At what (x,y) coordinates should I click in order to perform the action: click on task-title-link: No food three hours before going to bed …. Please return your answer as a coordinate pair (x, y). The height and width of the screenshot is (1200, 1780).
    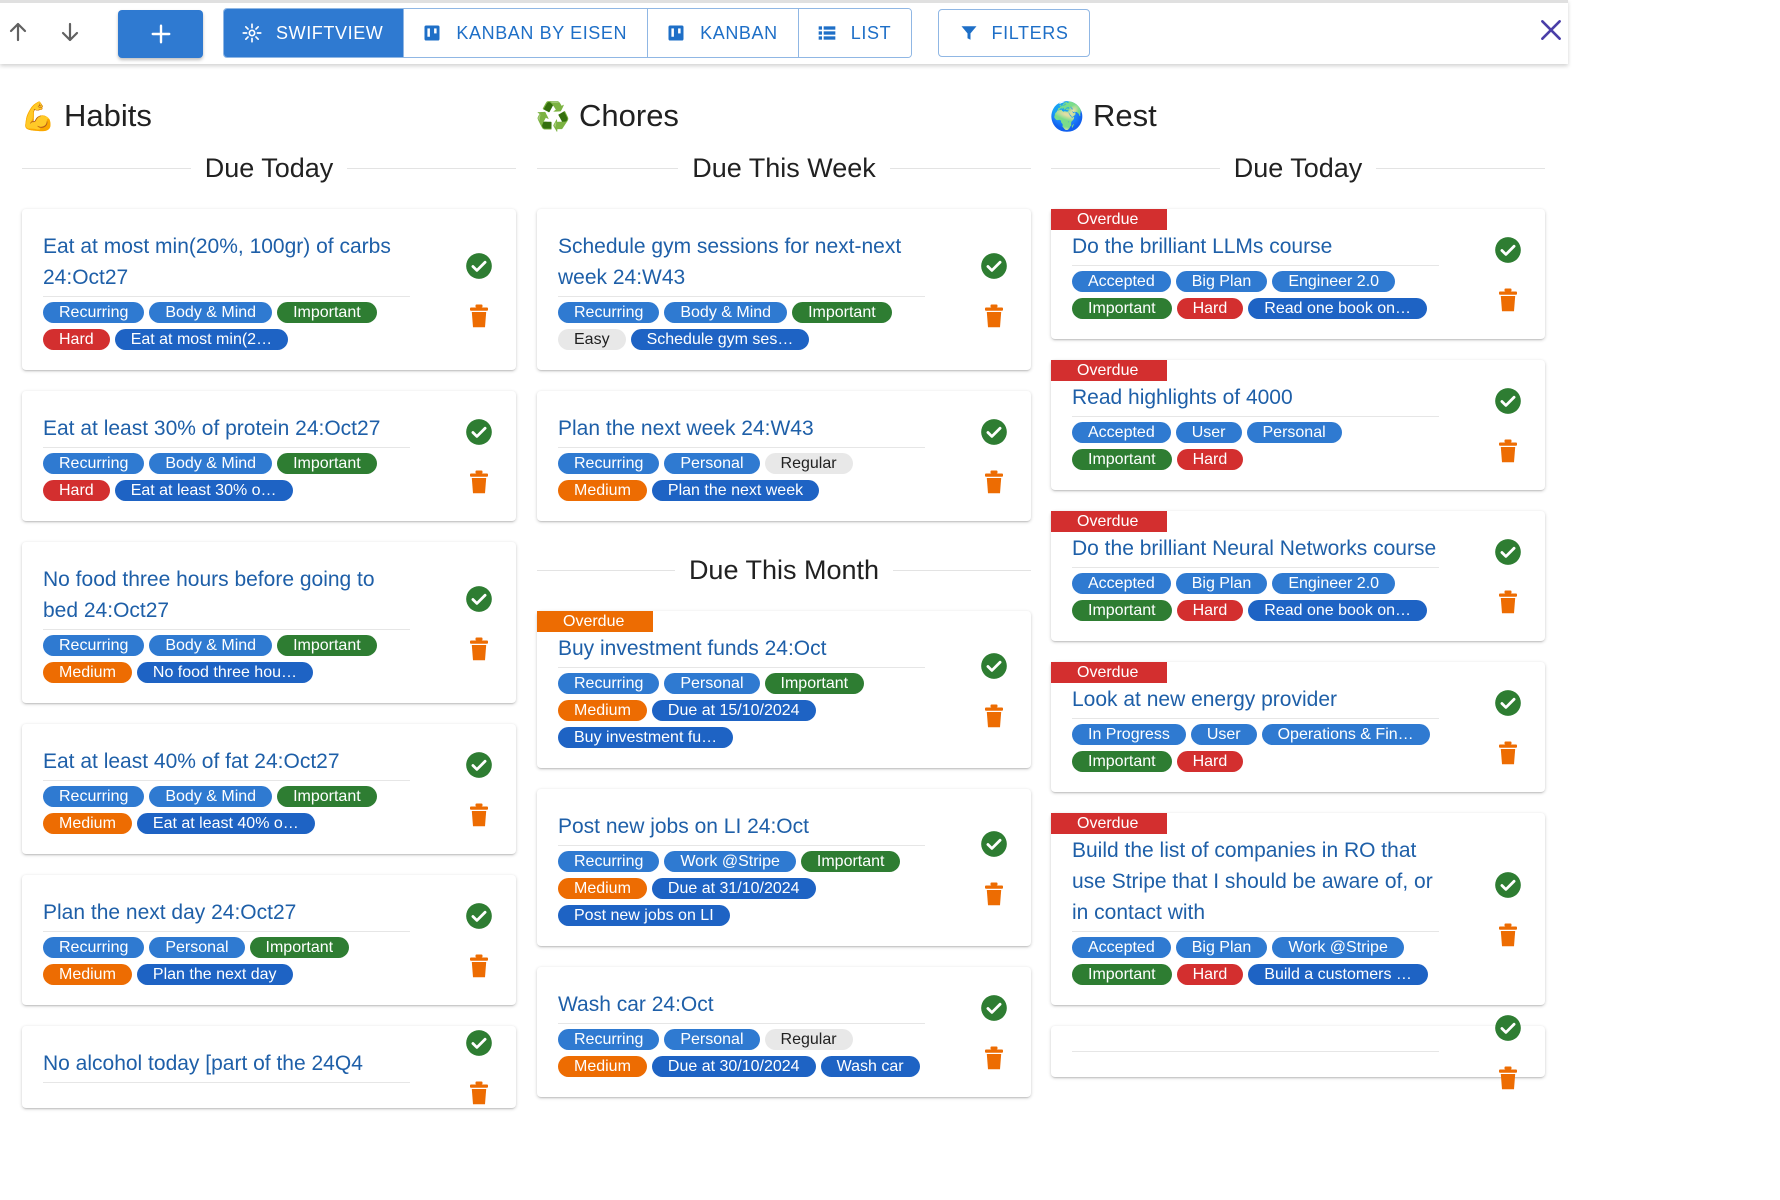
    Looking at the image, I should click on (226, 597).